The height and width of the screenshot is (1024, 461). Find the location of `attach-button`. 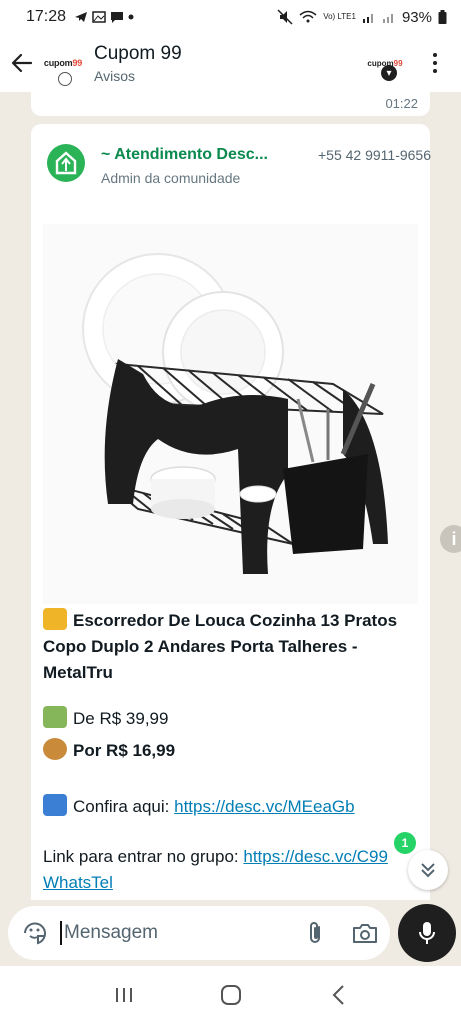

attach-button is located at coordinates (315, 933).